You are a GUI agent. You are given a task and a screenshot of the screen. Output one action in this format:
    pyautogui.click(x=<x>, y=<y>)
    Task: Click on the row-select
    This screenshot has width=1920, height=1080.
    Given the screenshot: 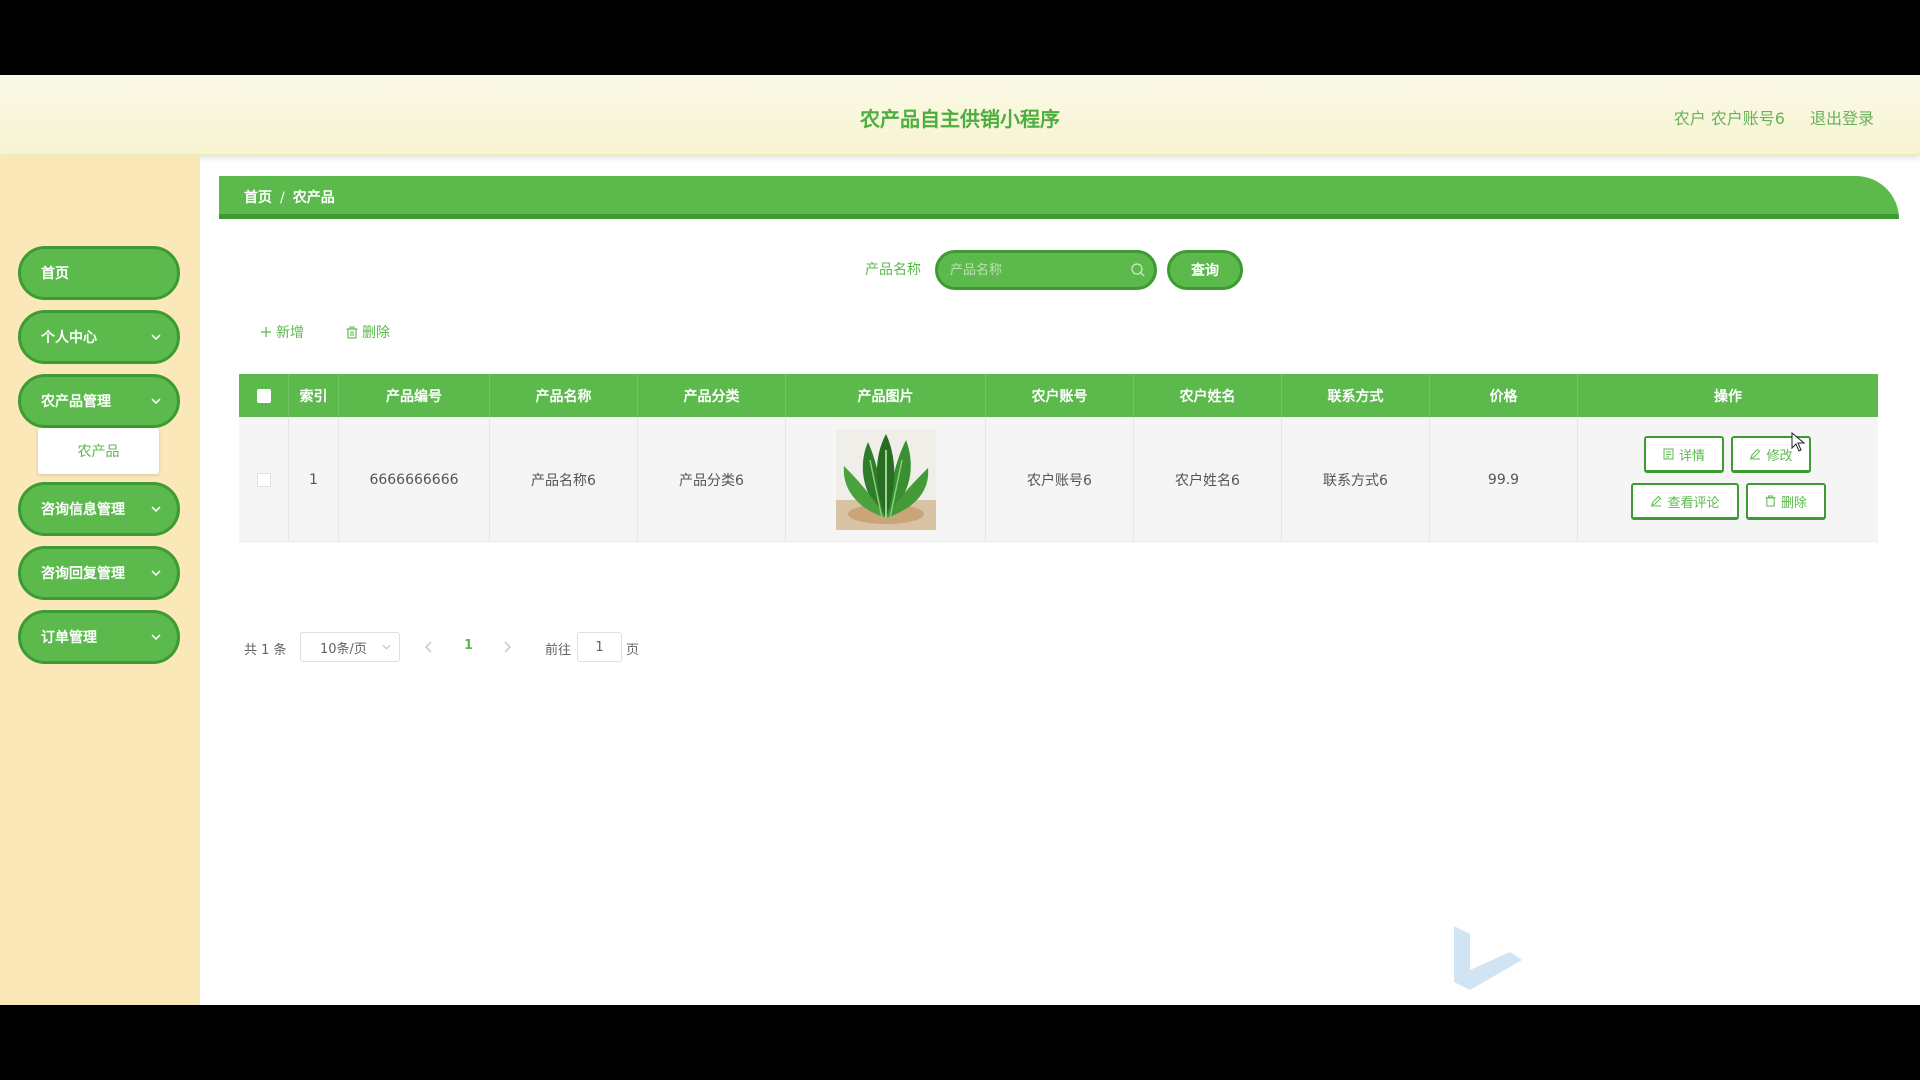 What is the action you would take?
    pyautogui.click(x=264, y=479)
    